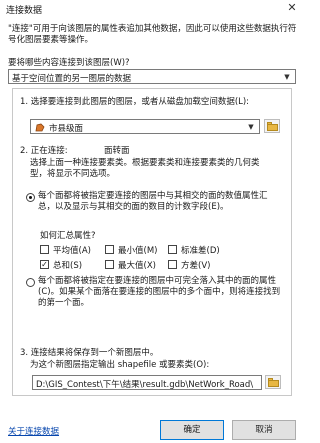 This screenshot has width=320, height=443. Describe the element at coordinates (117, 151) in the screenshot. I see `target-layer-name: 面转面` at that location.